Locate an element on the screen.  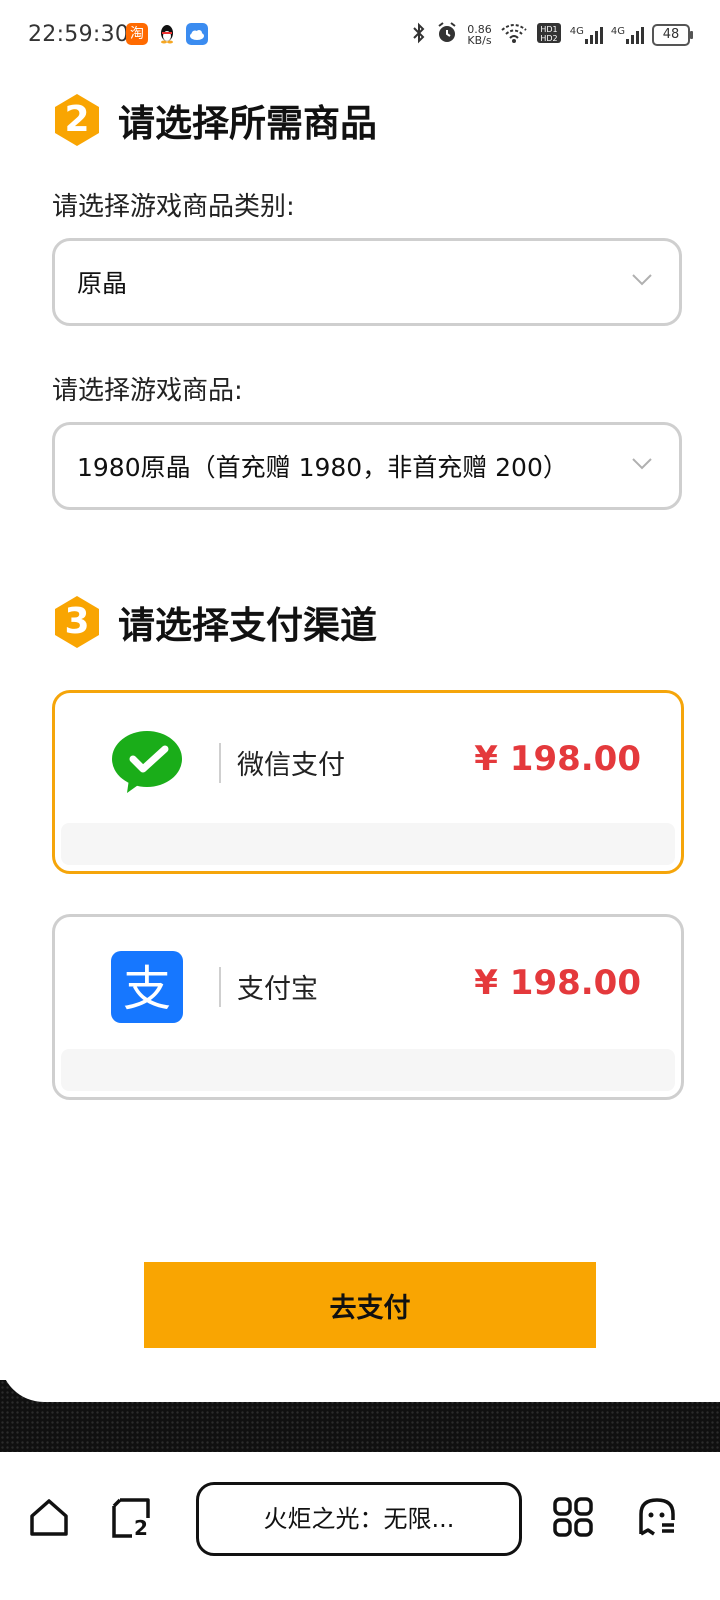
payment-option-alipay: 支 支付宝 ¥ 198.00 is located at coordinates (368, 1007).